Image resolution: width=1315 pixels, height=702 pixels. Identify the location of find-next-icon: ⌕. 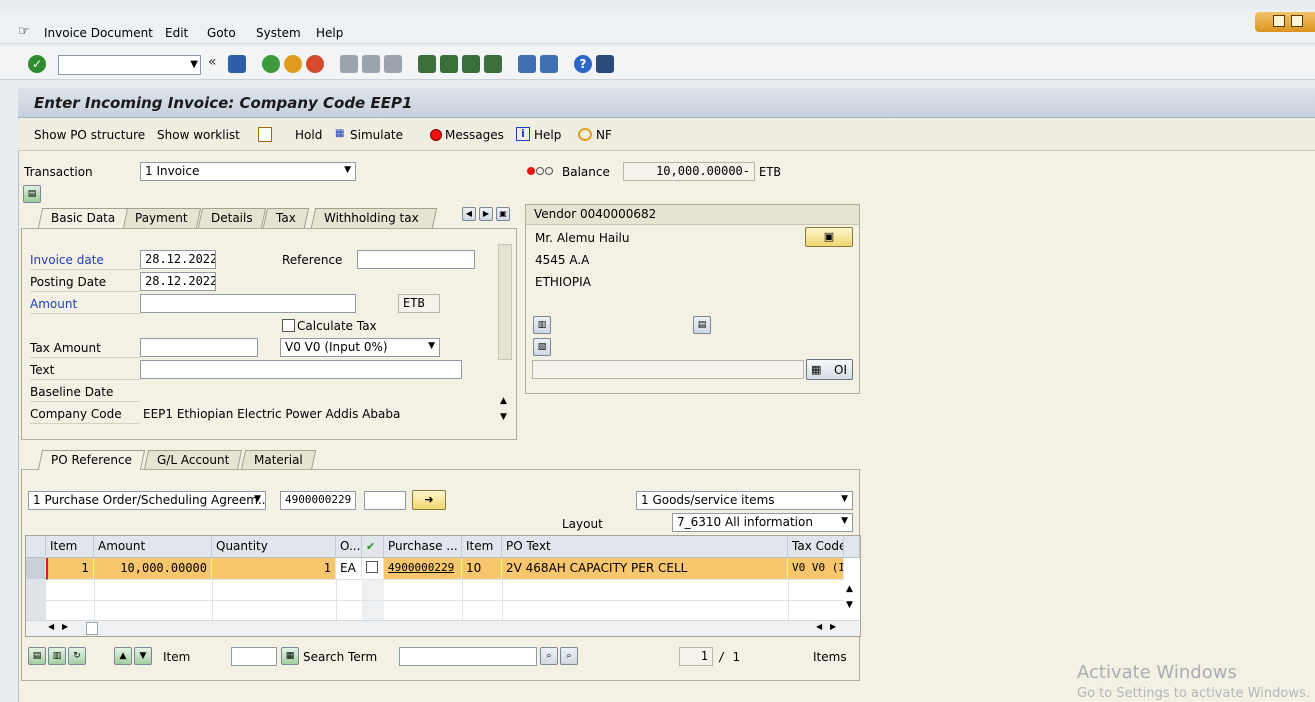
(569, 656).